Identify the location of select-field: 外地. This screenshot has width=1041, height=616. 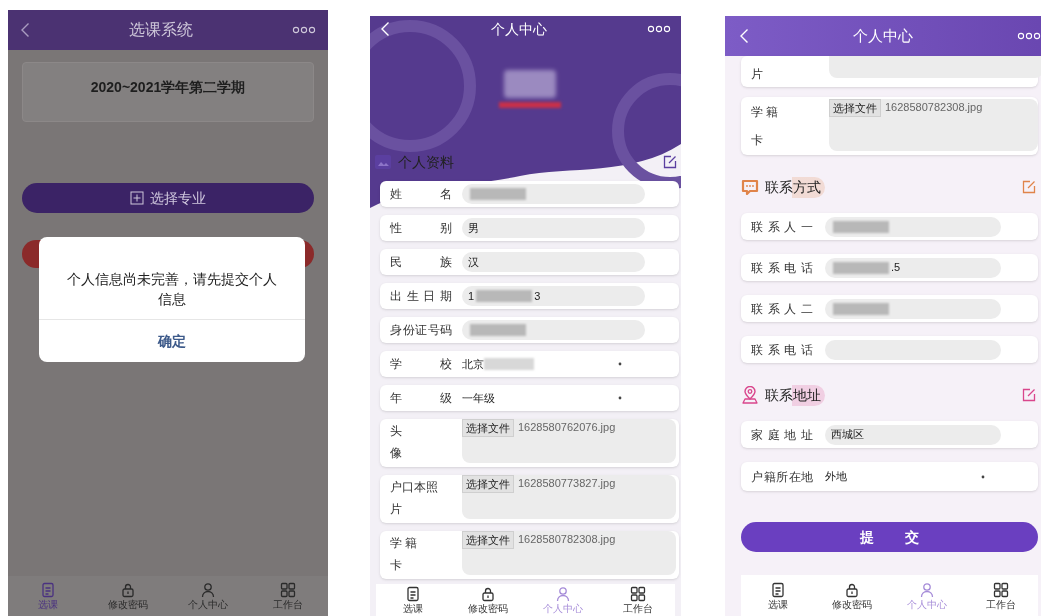
(905, 476).